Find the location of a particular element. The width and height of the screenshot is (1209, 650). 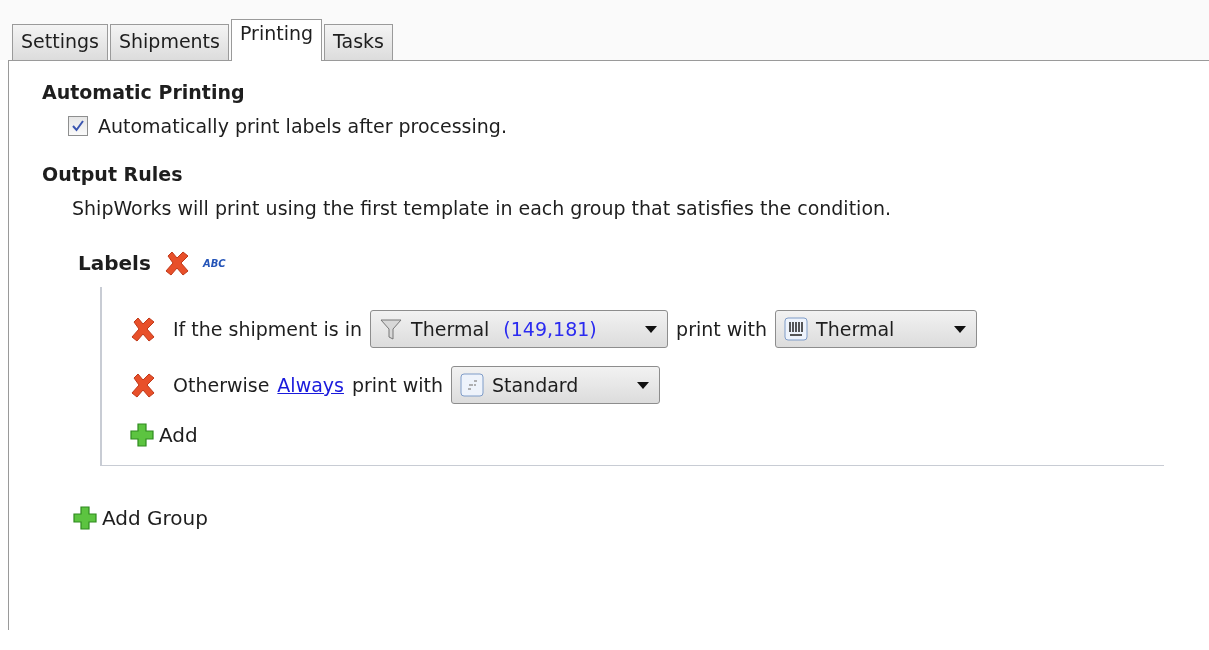

document-icon is located at coordinates (471, 385).